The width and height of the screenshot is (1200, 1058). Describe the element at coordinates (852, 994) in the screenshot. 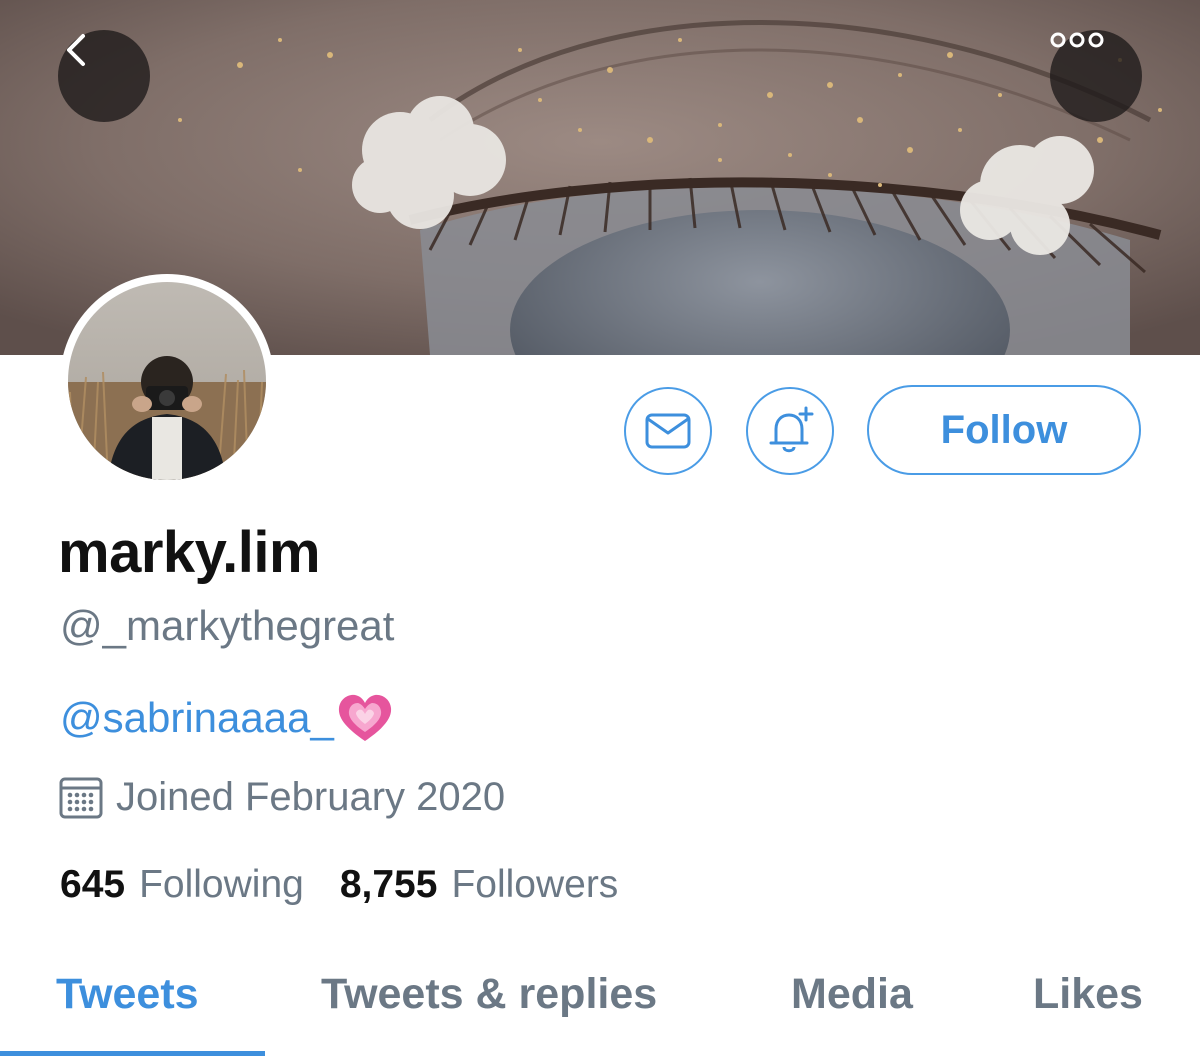

I see `tab-media: Media` at that location.